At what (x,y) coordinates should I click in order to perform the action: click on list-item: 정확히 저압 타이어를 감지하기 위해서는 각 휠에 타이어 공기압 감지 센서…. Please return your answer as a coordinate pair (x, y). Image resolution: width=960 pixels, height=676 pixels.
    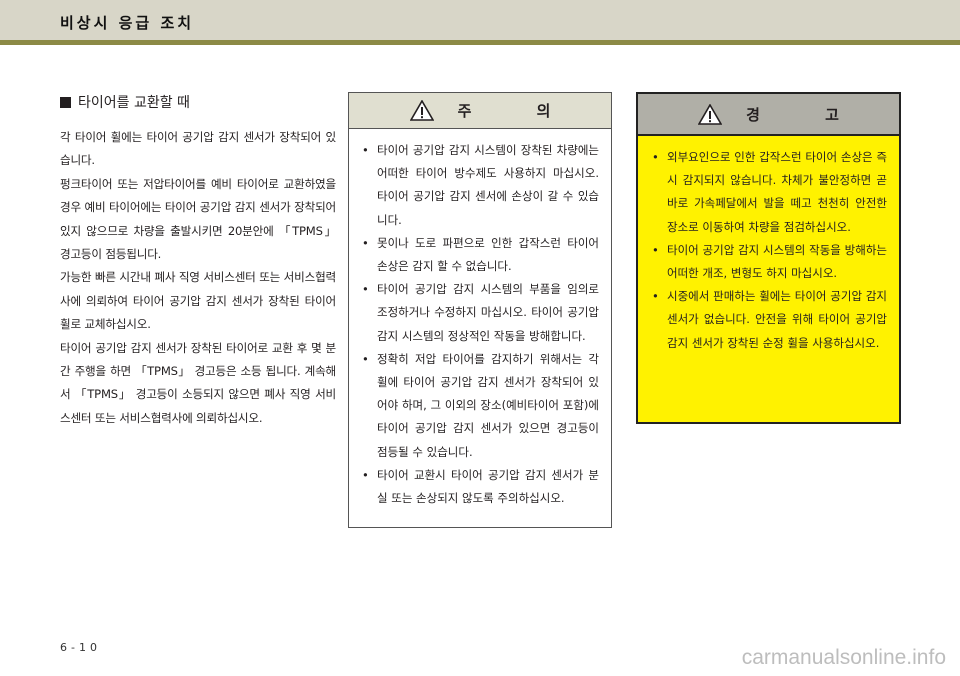
    Looking at the image, I should click on (480, 406).